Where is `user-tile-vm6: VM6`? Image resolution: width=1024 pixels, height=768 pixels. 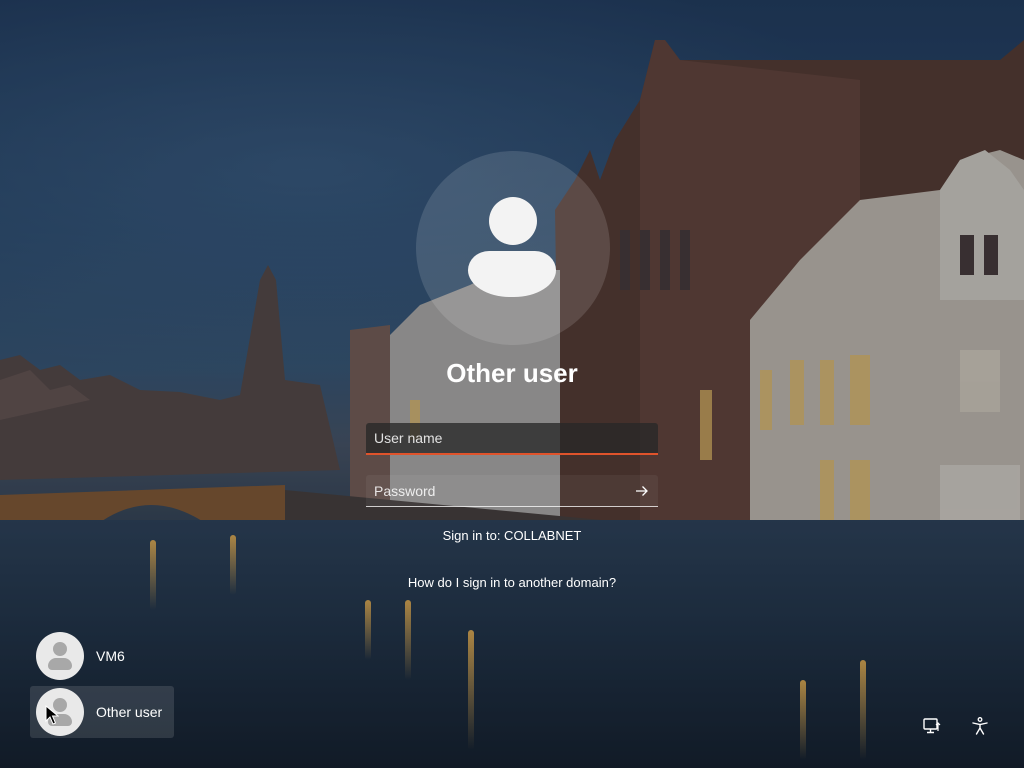
user-tile-vm6: VM6 is located at coordinates (102, 656).